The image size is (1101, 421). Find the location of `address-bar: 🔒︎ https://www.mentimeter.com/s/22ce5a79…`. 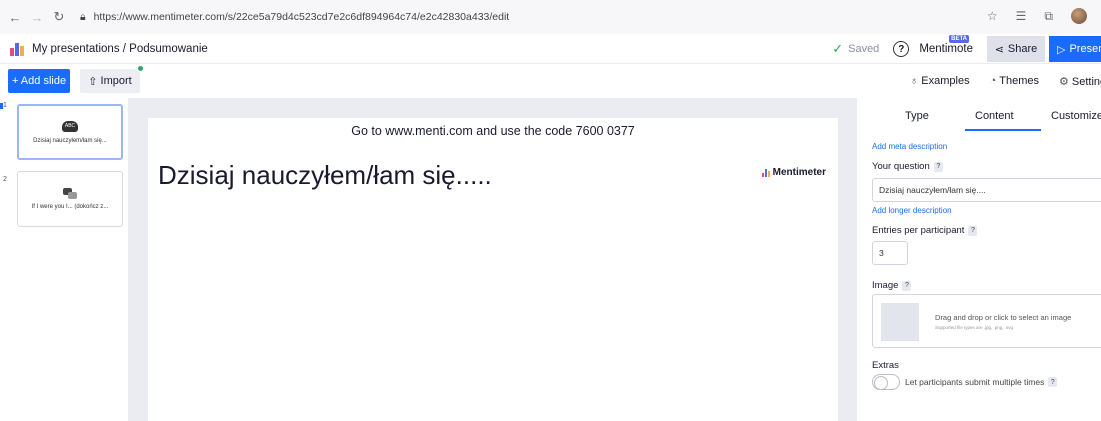

address-bar: 🔒︎ https://www.mentimeter.com/s/22ce5a79… is located at coordinates (294, 17).